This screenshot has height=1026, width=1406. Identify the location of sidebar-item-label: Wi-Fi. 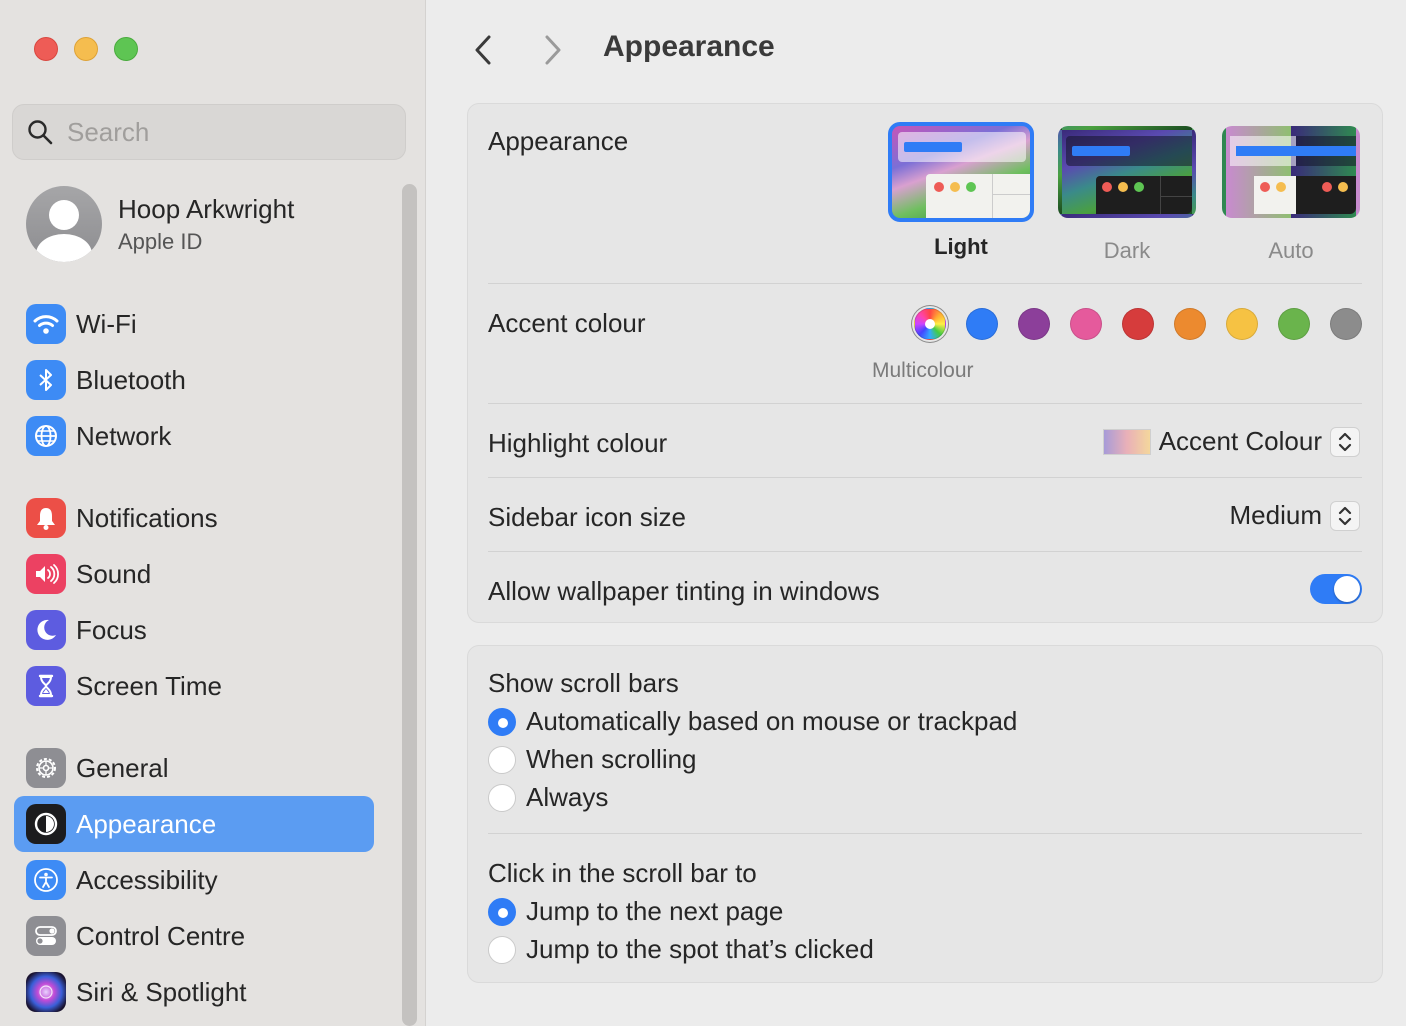
(106, 323).